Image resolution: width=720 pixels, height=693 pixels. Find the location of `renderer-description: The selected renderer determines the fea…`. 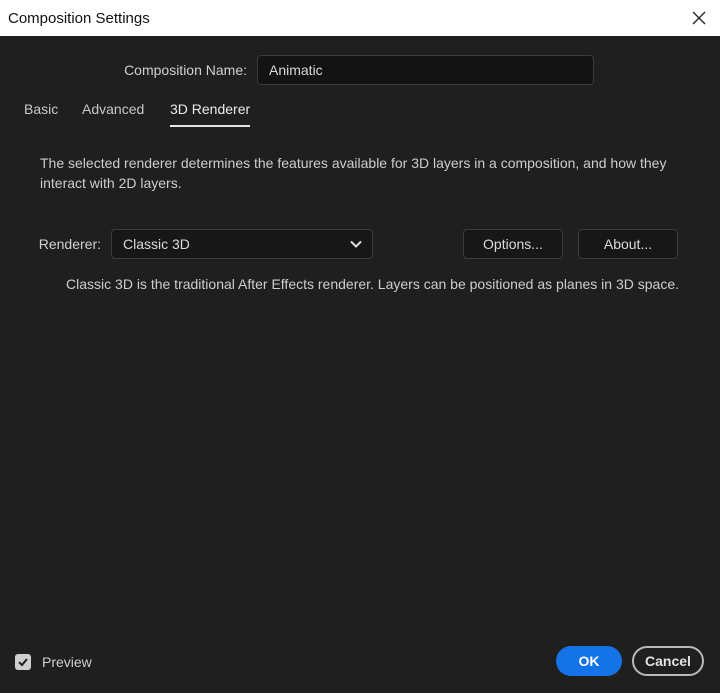

renderer-description: The selected renderer determines the fea… is located at coordinates (353, 173).